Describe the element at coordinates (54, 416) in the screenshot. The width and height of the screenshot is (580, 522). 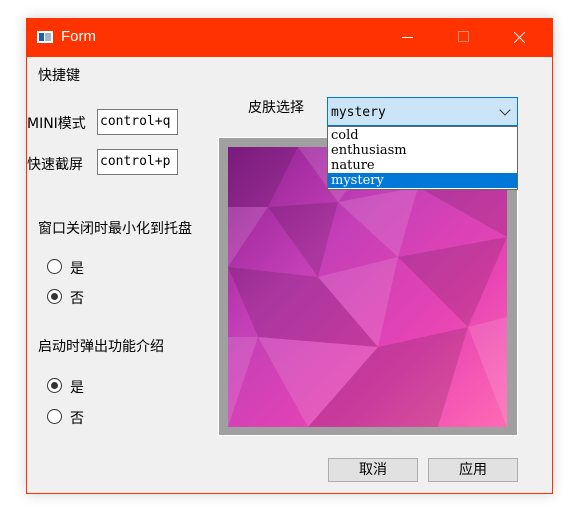
I see `intro-no-radio` at that location.